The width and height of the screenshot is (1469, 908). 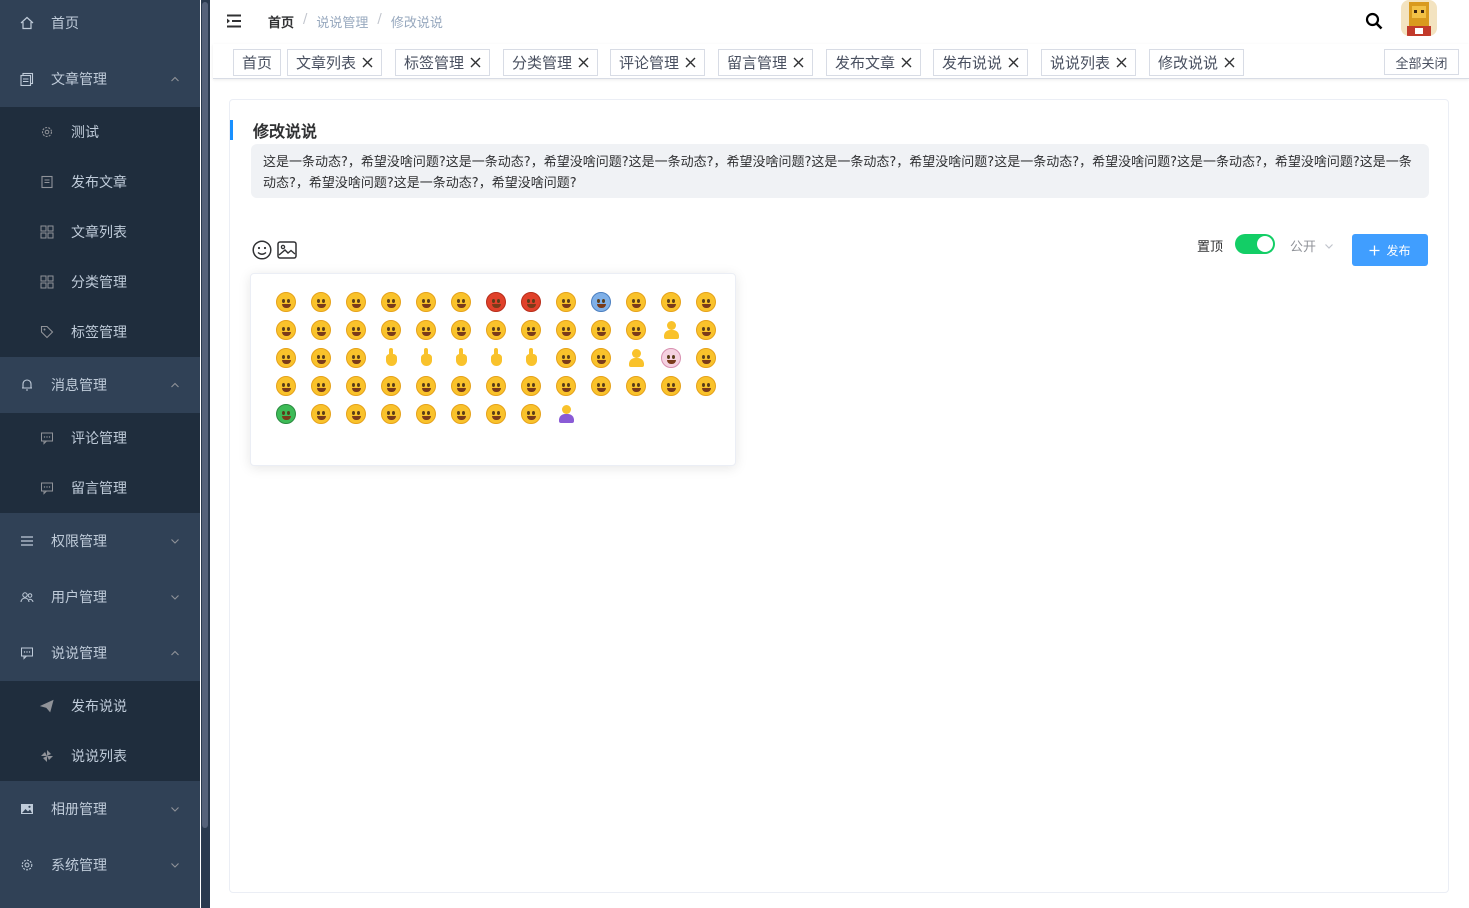 I want to click on sidebar-item-publish-article: 发布文章, so click(x=100, y=182).